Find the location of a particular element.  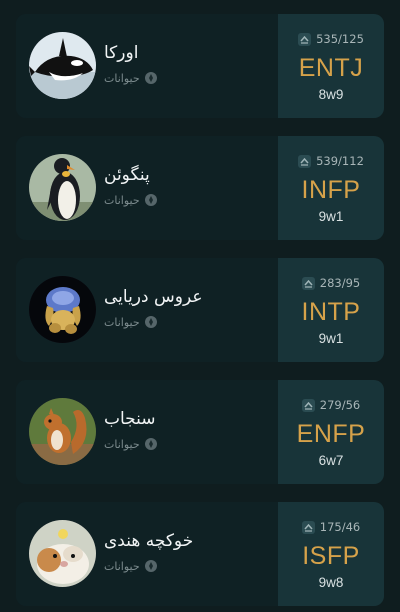

mbti-type: INFP is located at coordinates (331, 190).